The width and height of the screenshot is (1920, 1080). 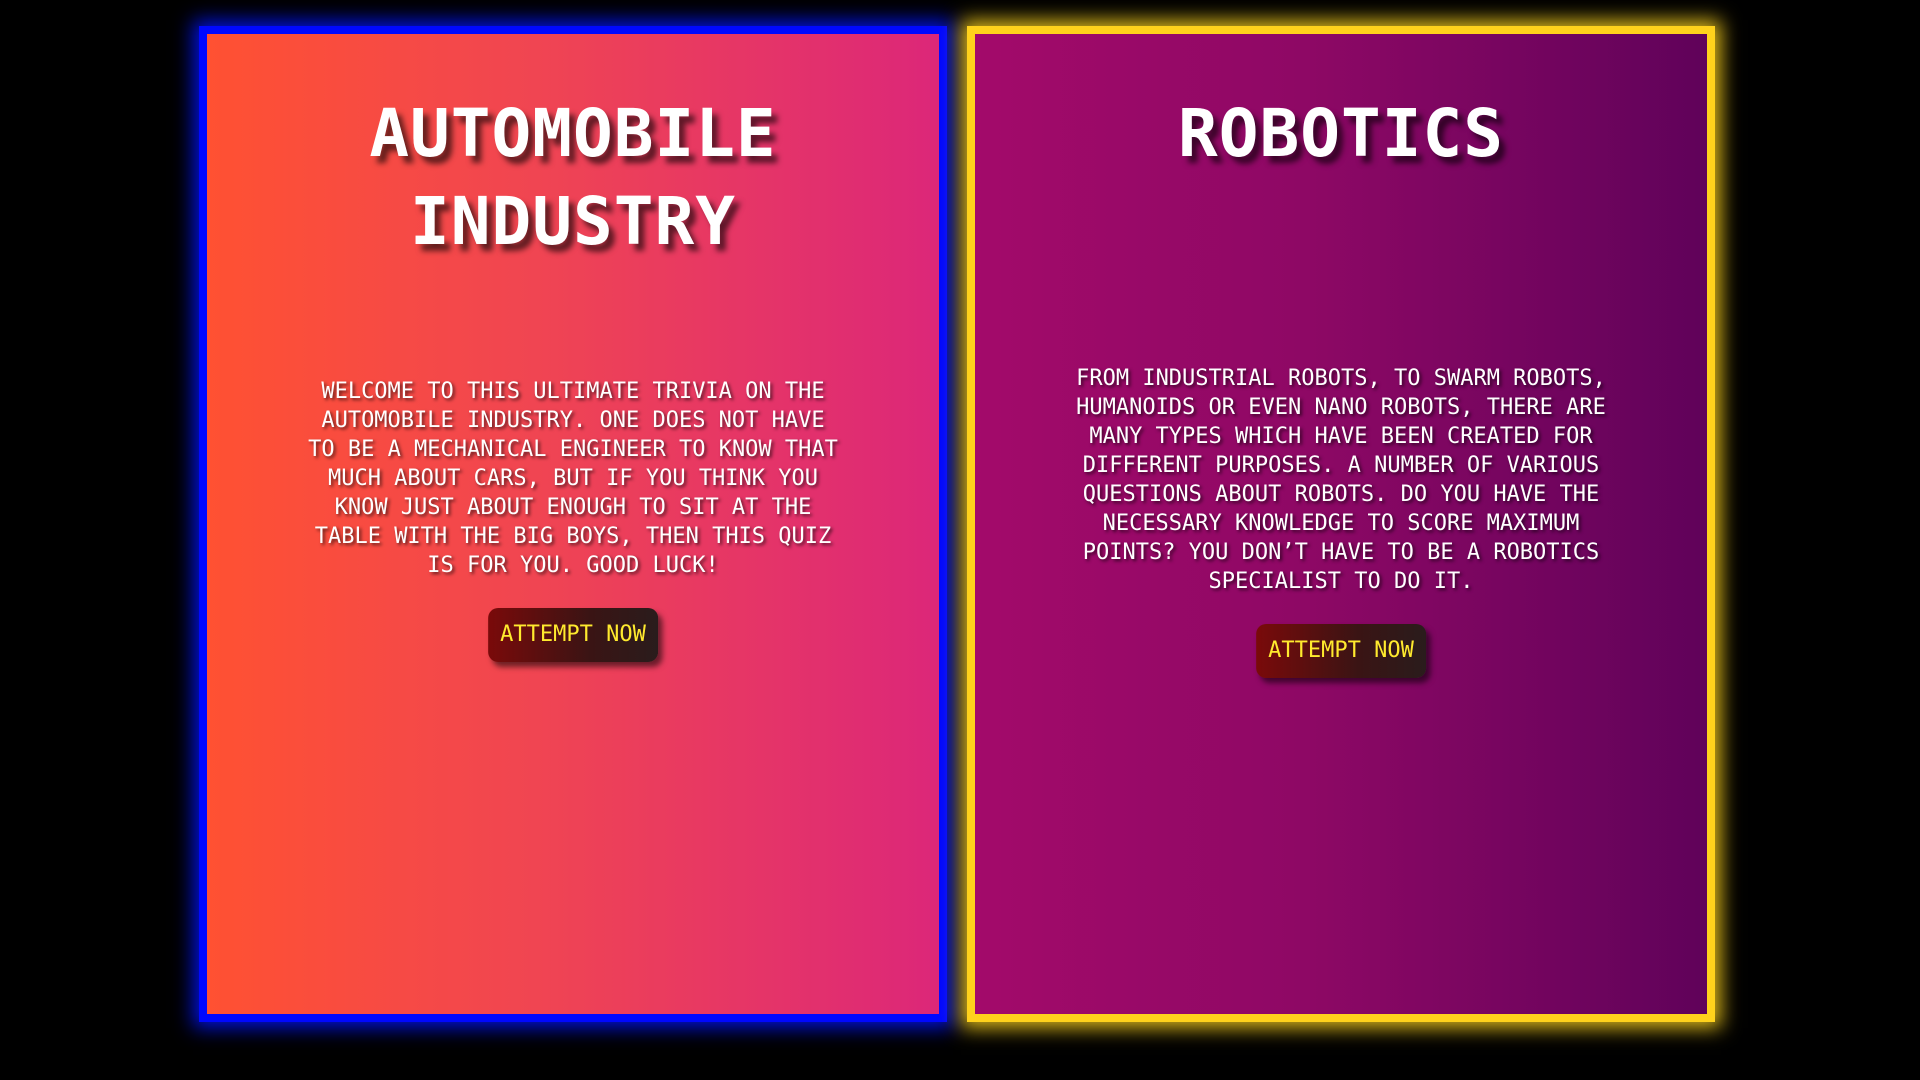 I want to click on quiz-title: ROBOTICS, so click(x=1341, y=133).